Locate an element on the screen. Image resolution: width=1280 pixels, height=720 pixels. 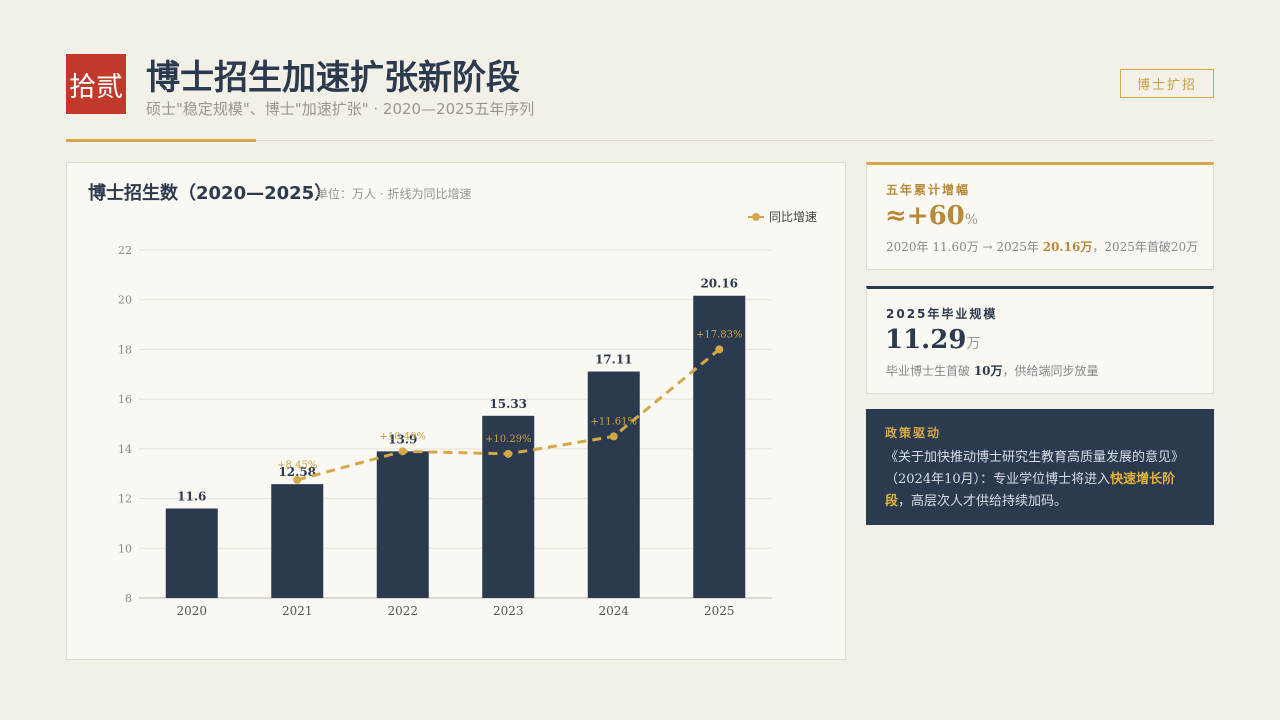
graduates-value: 11.29万 is located at coordinates (932, 340).